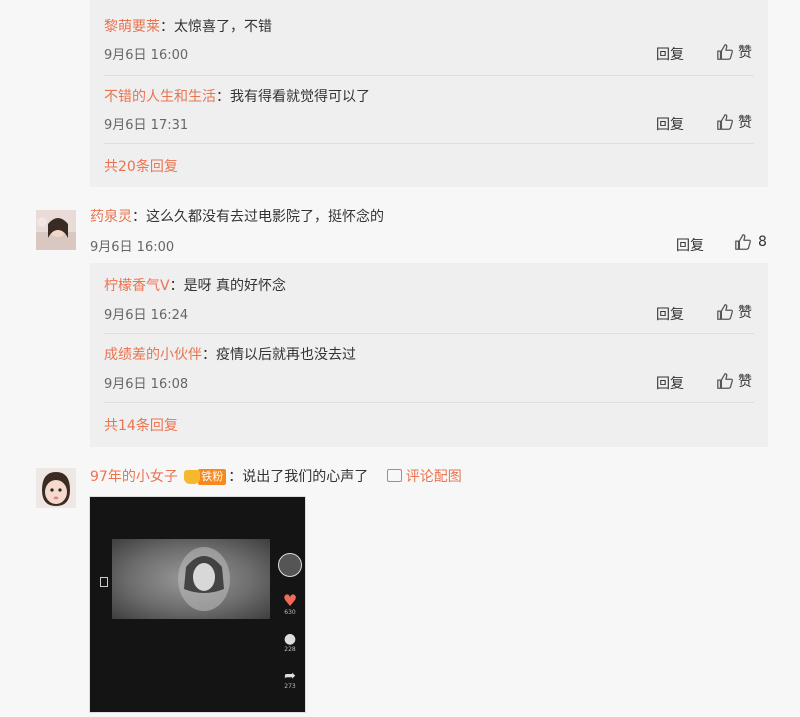  I want to click on video-share-stat: ➦ 273, so click(290, 679).